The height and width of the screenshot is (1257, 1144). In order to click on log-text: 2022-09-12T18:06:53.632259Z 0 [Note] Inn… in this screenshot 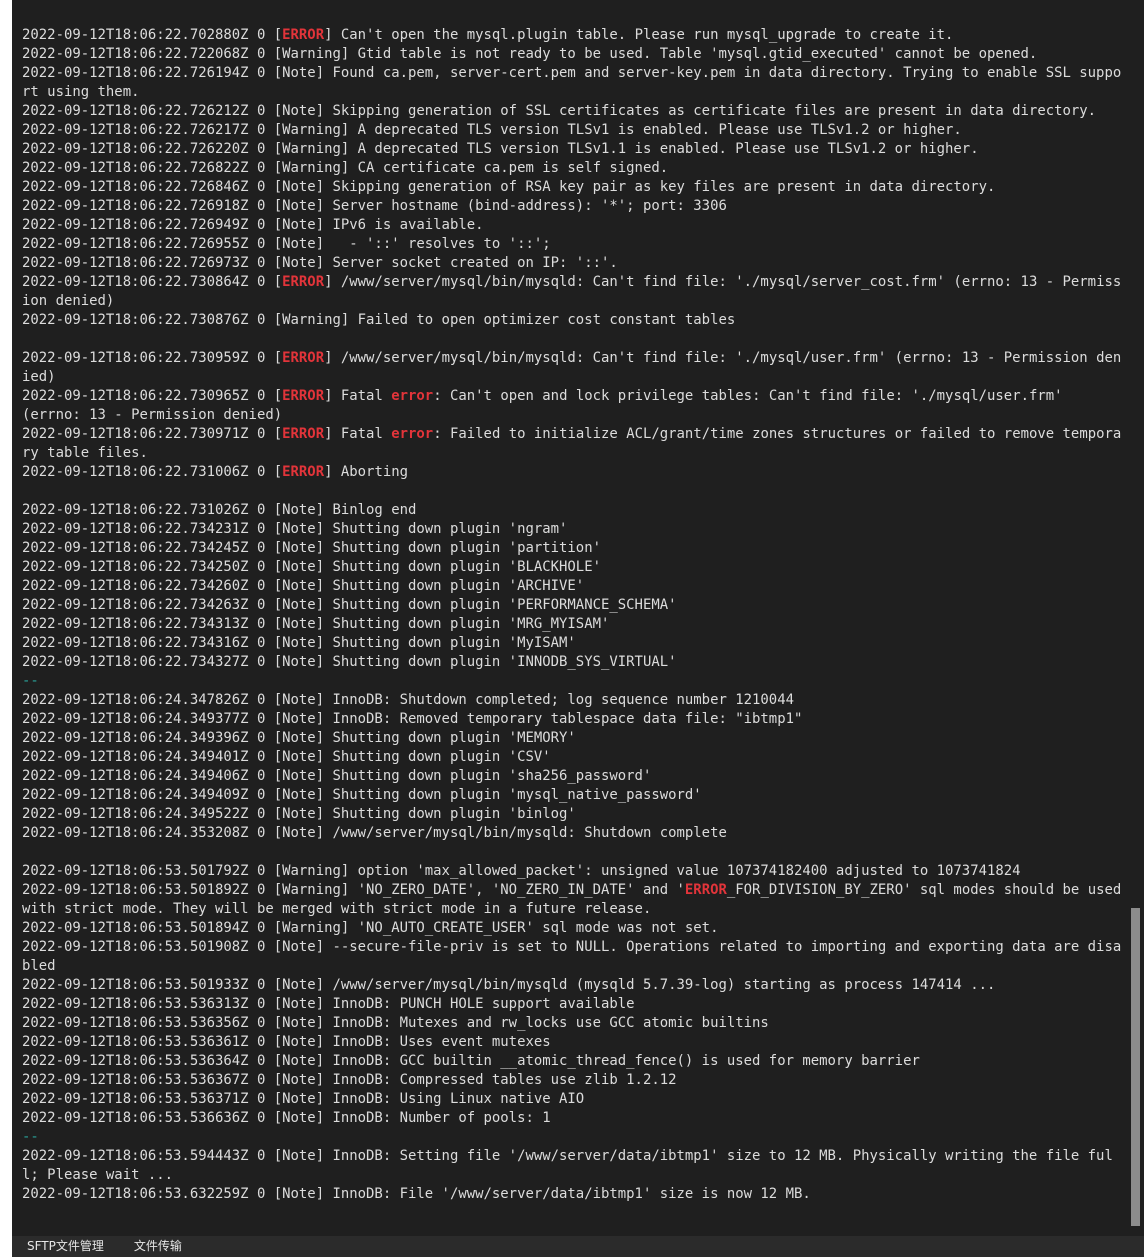, I will do `click(416, 1194)`.